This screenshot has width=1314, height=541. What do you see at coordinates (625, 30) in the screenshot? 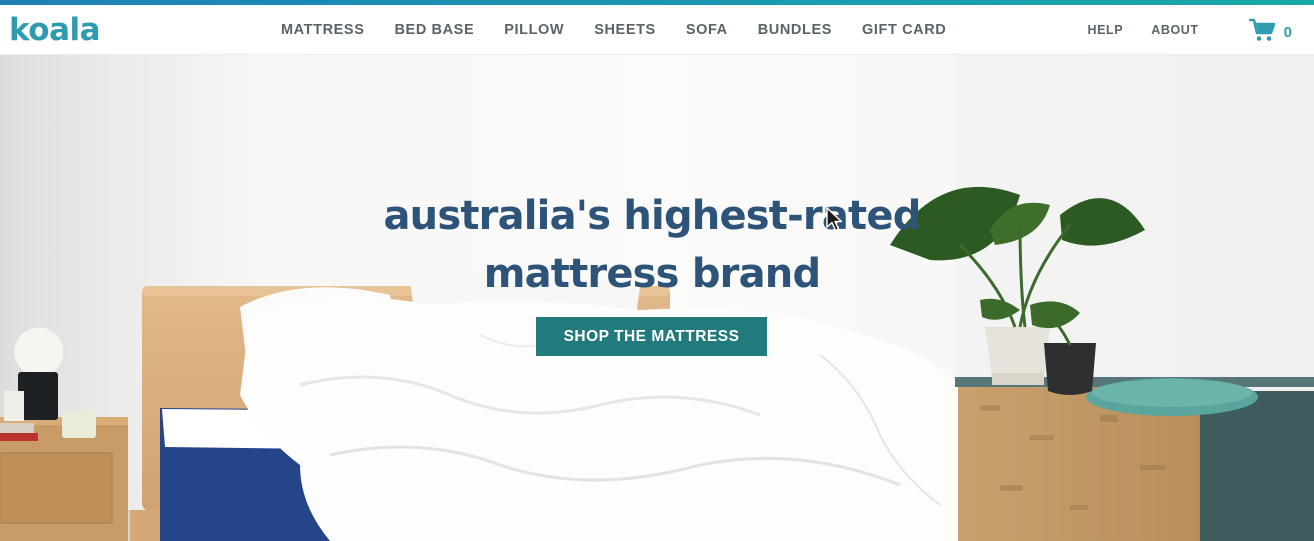
I see `nav-item-sheets: SHEETS` at bounding box center [625, 30].